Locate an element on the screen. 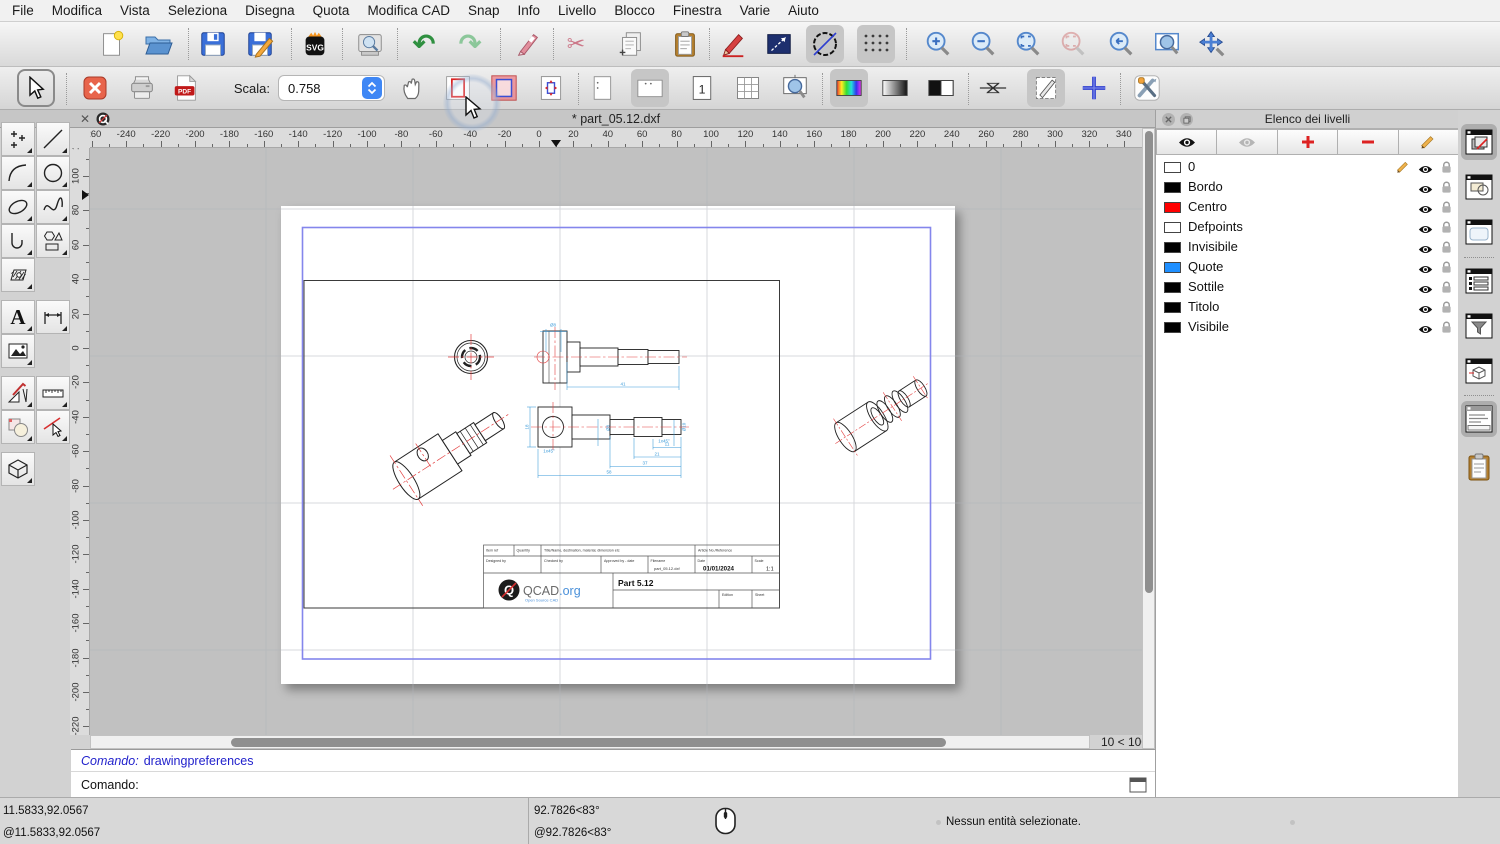 The width and height of the screenshot is (1500, 844). horizontal-scrollbar-thumb is located at coordinates (588, 742).